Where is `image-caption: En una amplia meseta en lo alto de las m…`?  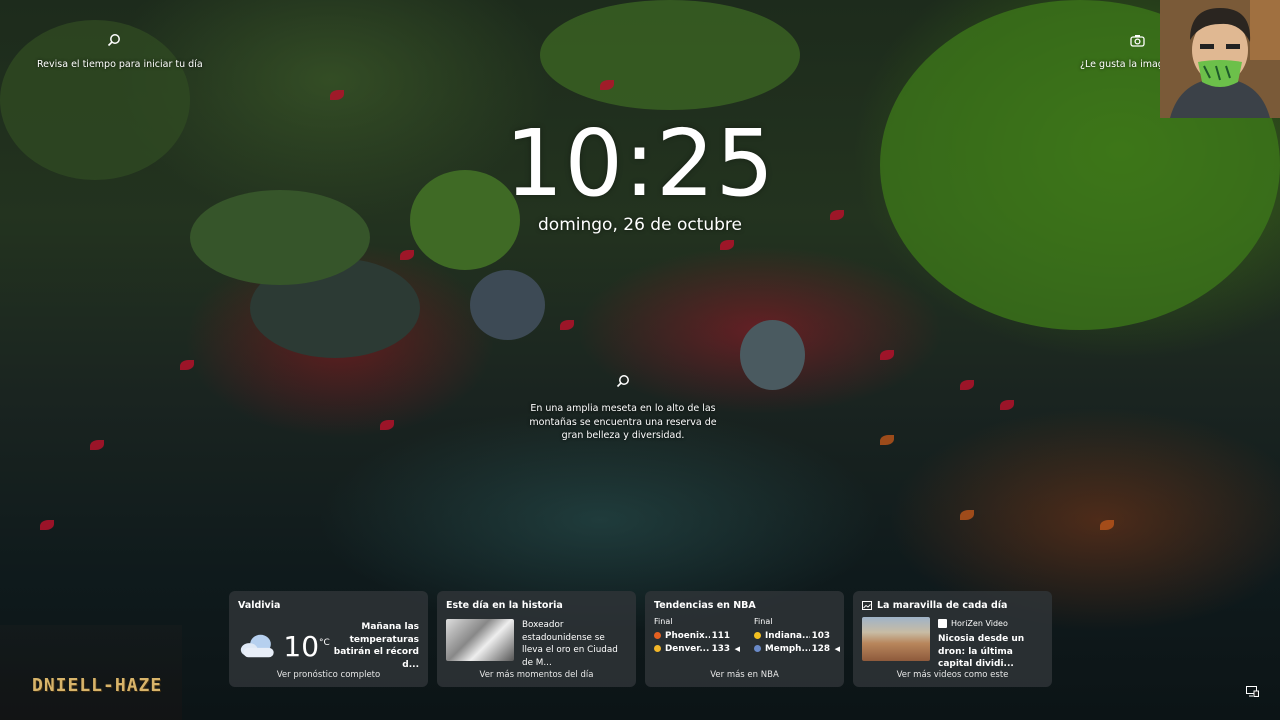 image-caption: En una amplia meseta en lo alto de las m… is located at coordinates (623, 422).